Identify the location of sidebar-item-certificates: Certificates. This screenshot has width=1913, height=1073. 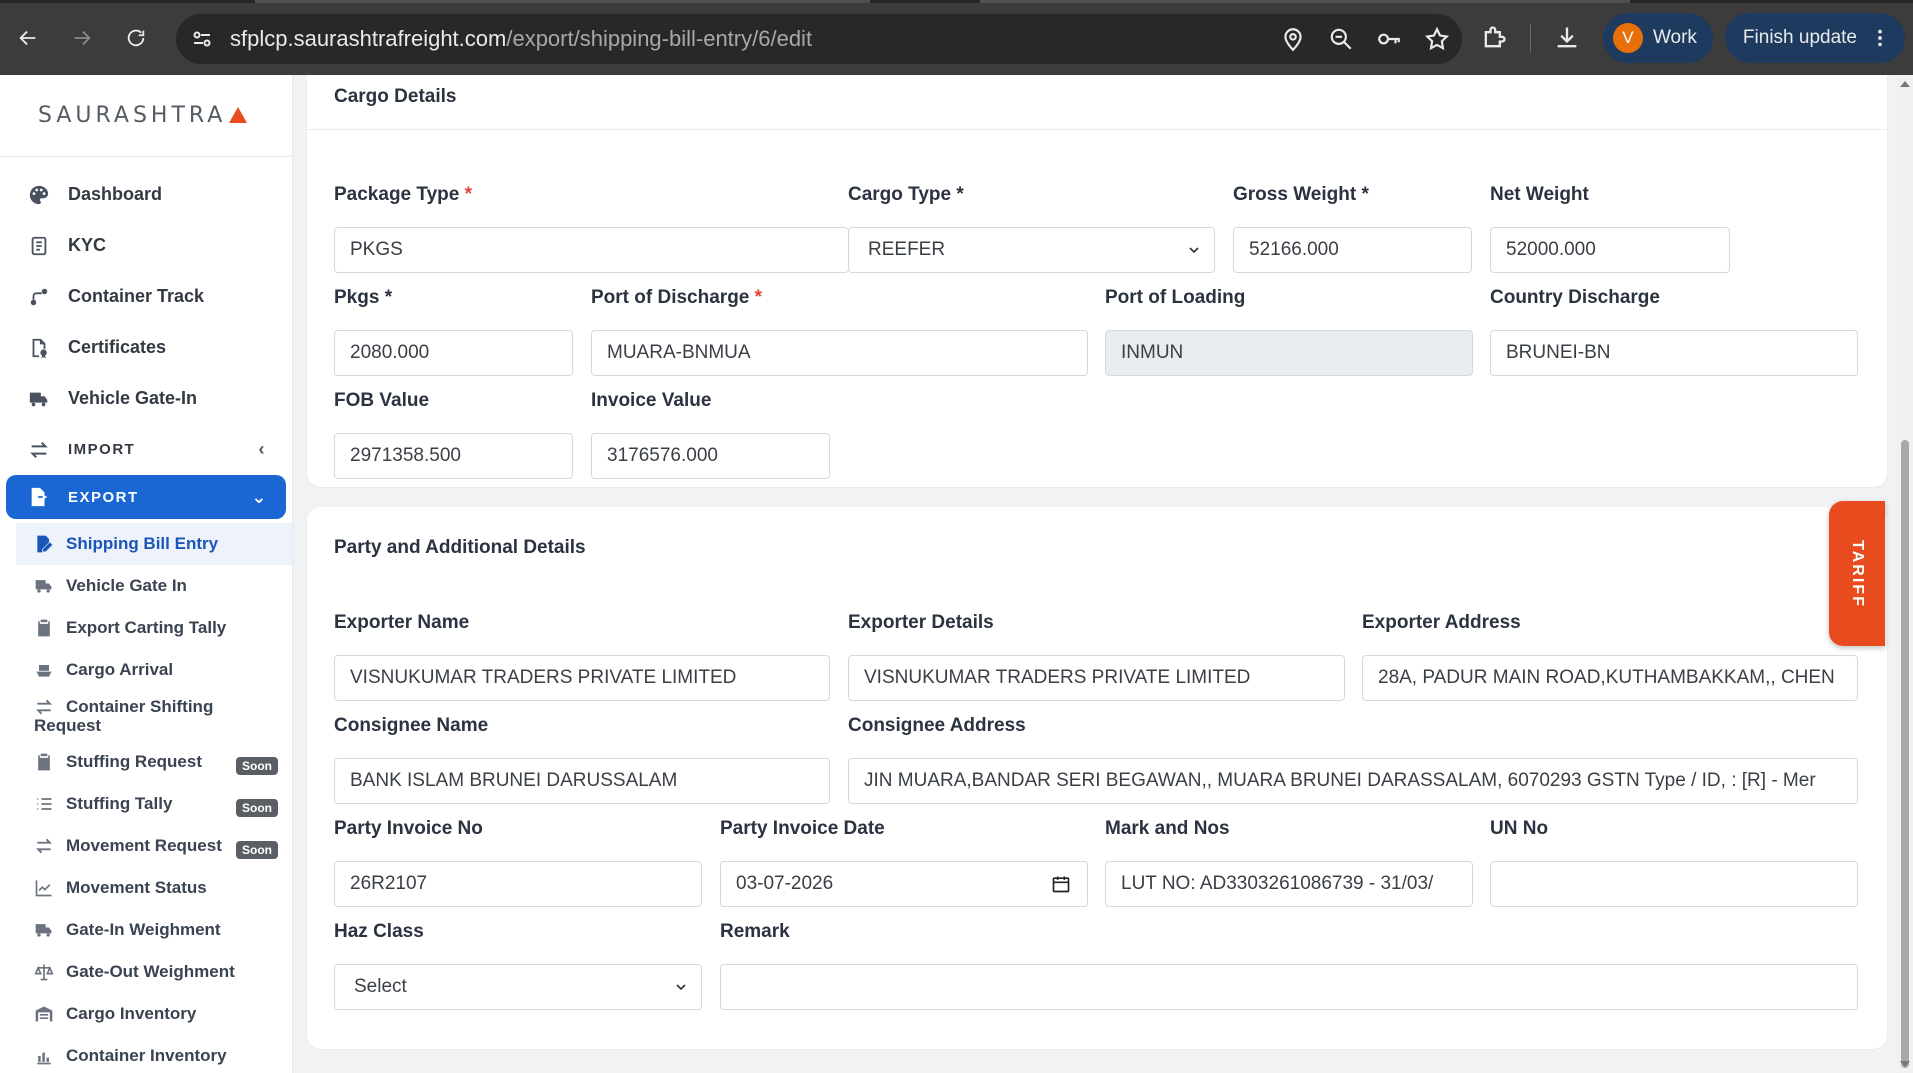
(146, 347).